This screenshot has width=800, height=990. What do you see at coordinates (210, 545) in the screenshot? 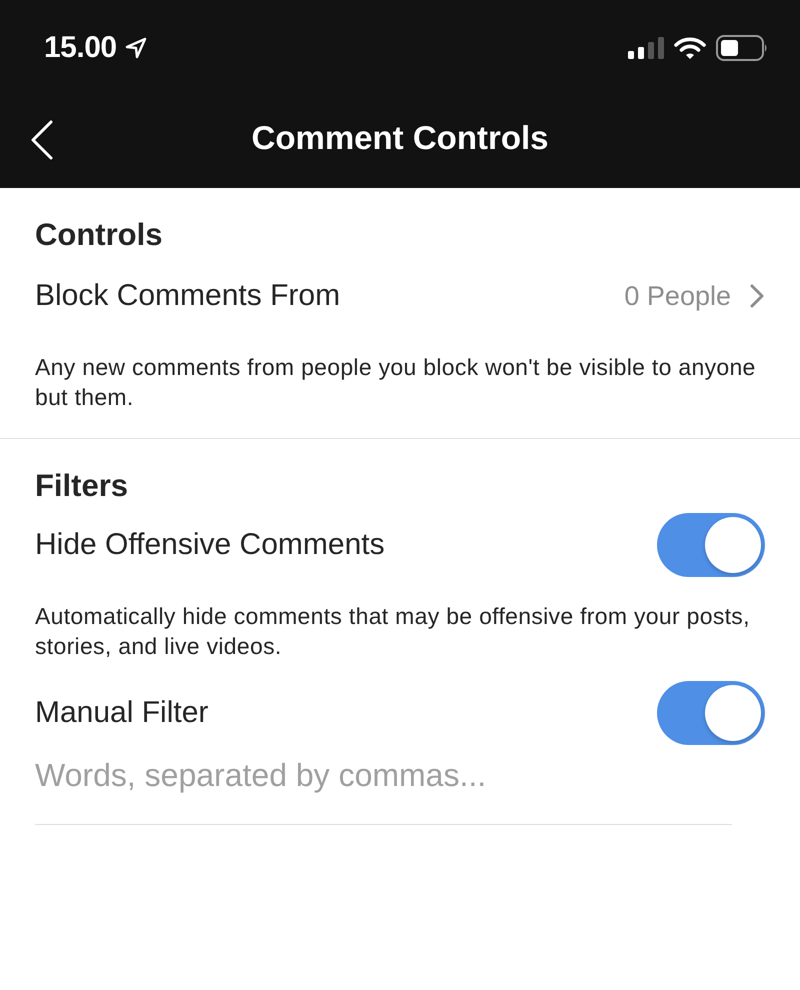
I see `setting-label: Hide Offensive Comments` at bounding box center [210, 545].